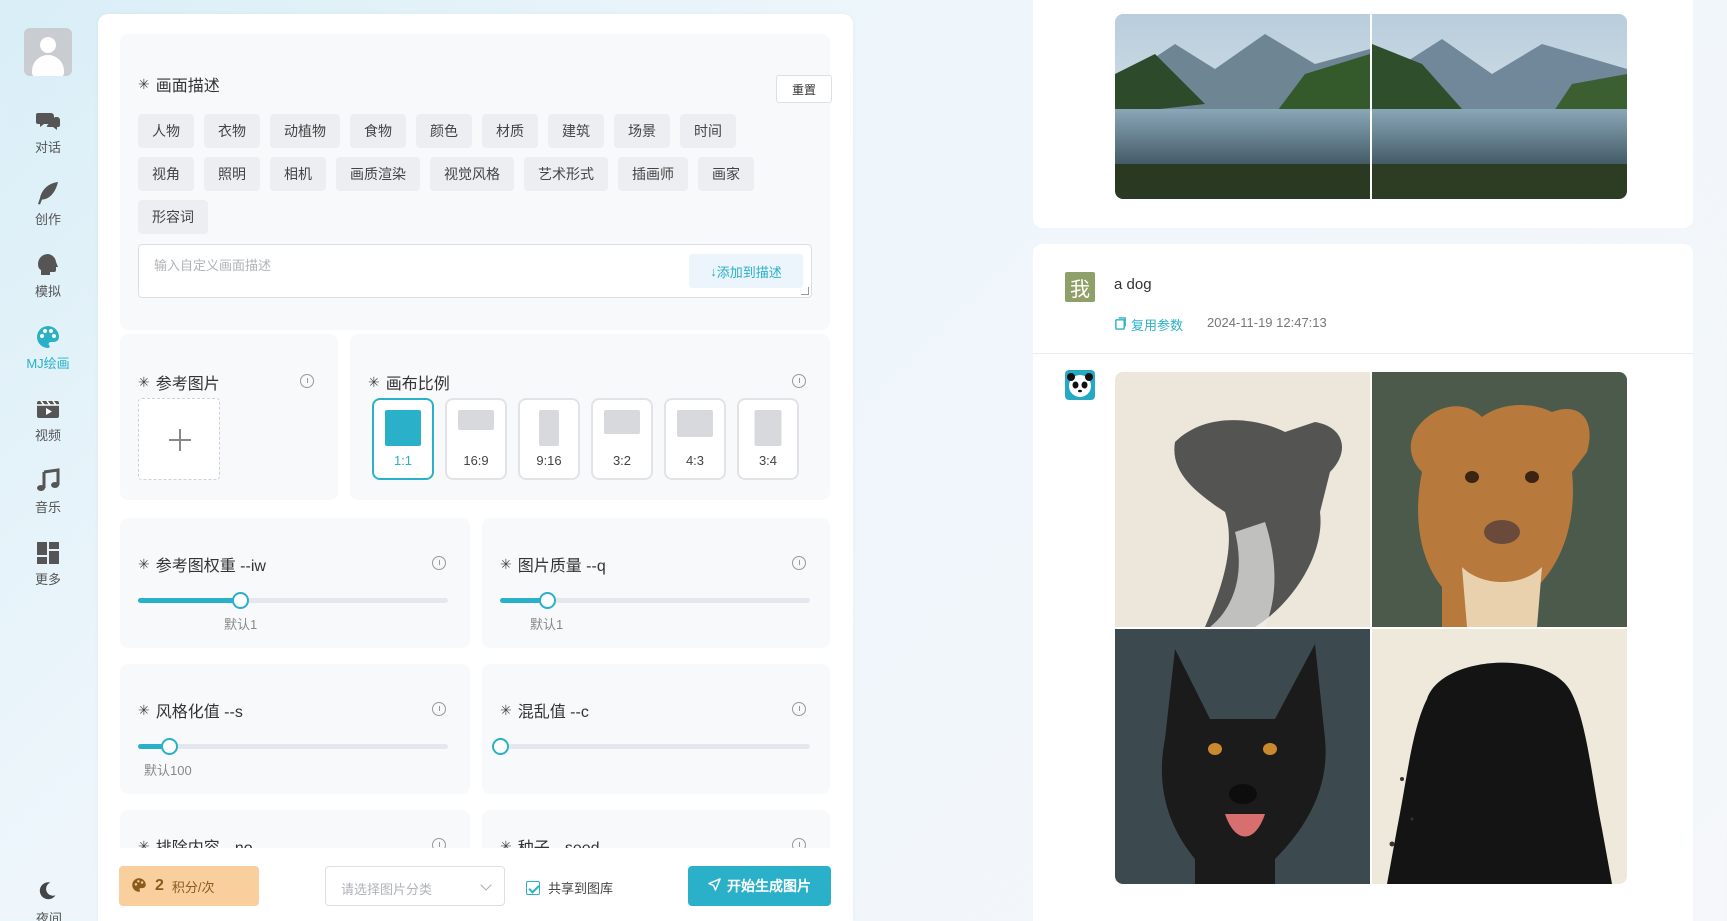  What do you see at coordinates (48, 283) in the screenshot?
I see `nav-item-simulate: 模拟` at bounding box center [48, 283].